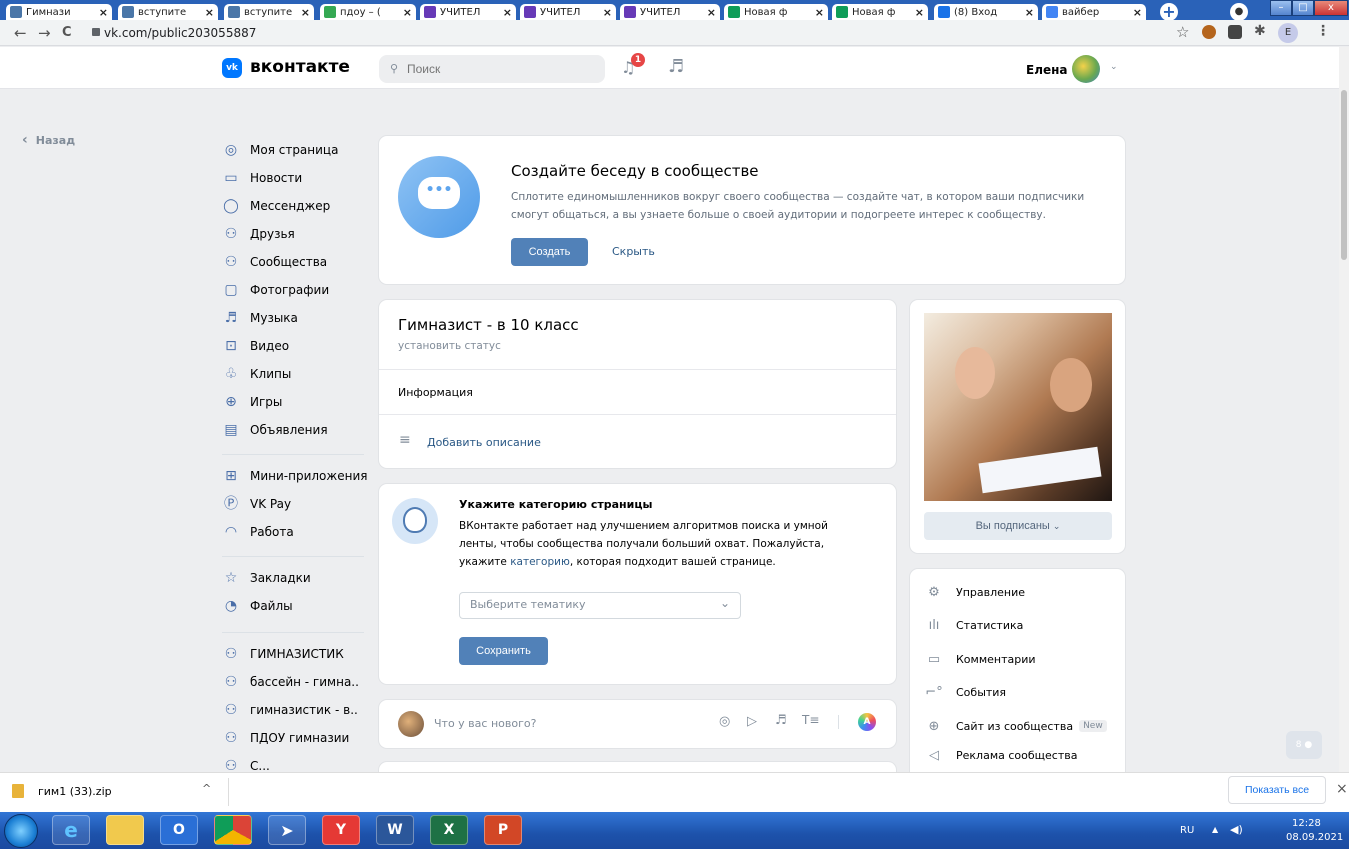 Image resolution: width=1349 pixels, height=849 pixels. Describe the element at coordinates (867, 722) in the screenshot. I see `color-wheel-icon: A` at that location.